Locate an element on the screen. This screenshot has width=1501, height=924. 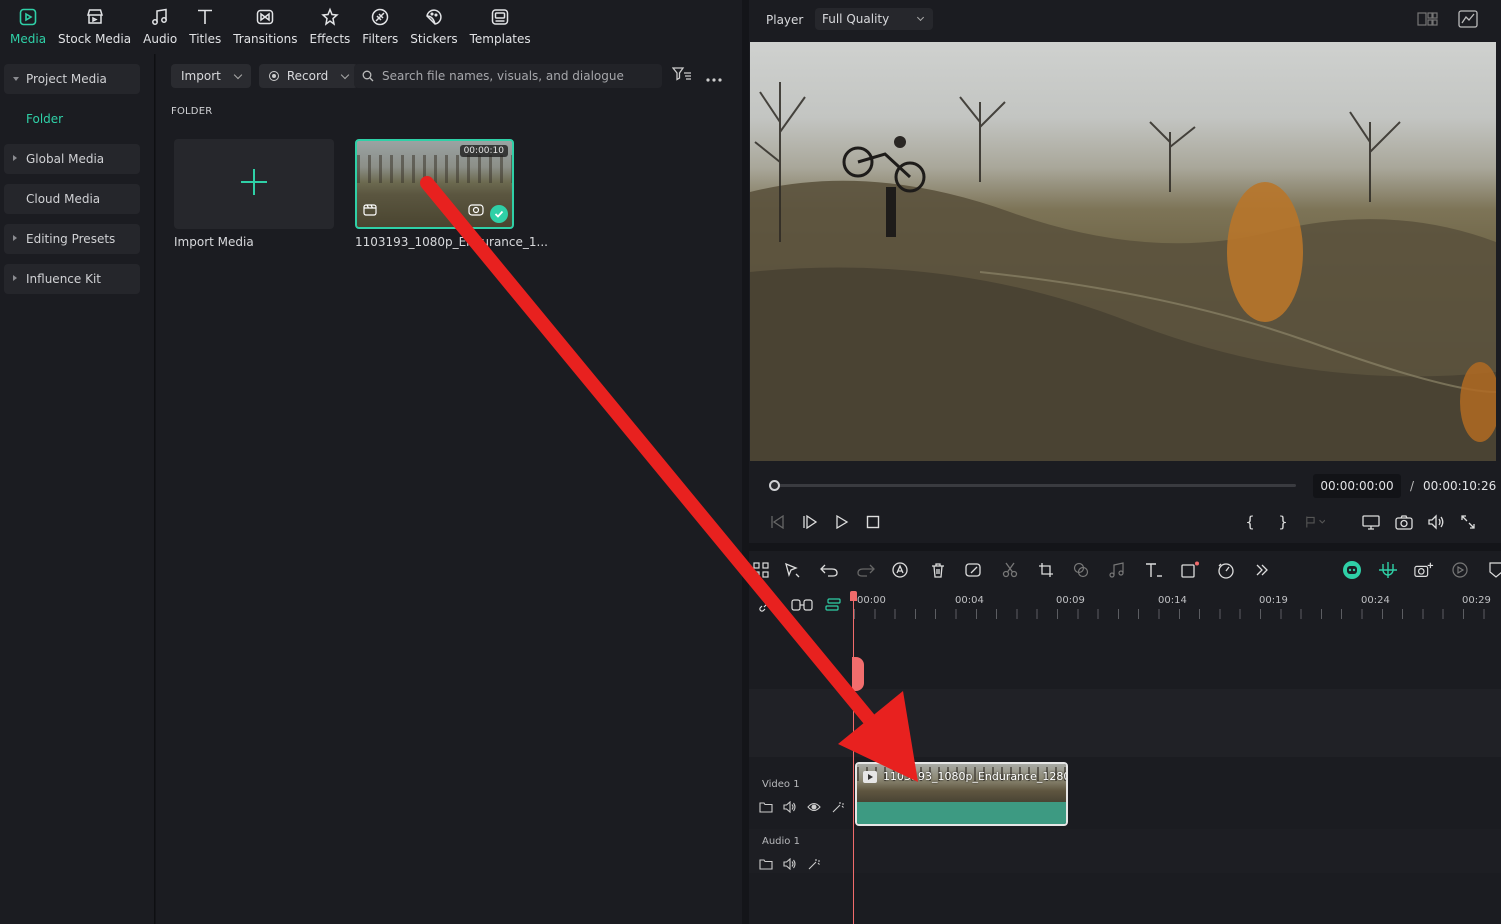
undo-icon is located at coordinates (829, 570).